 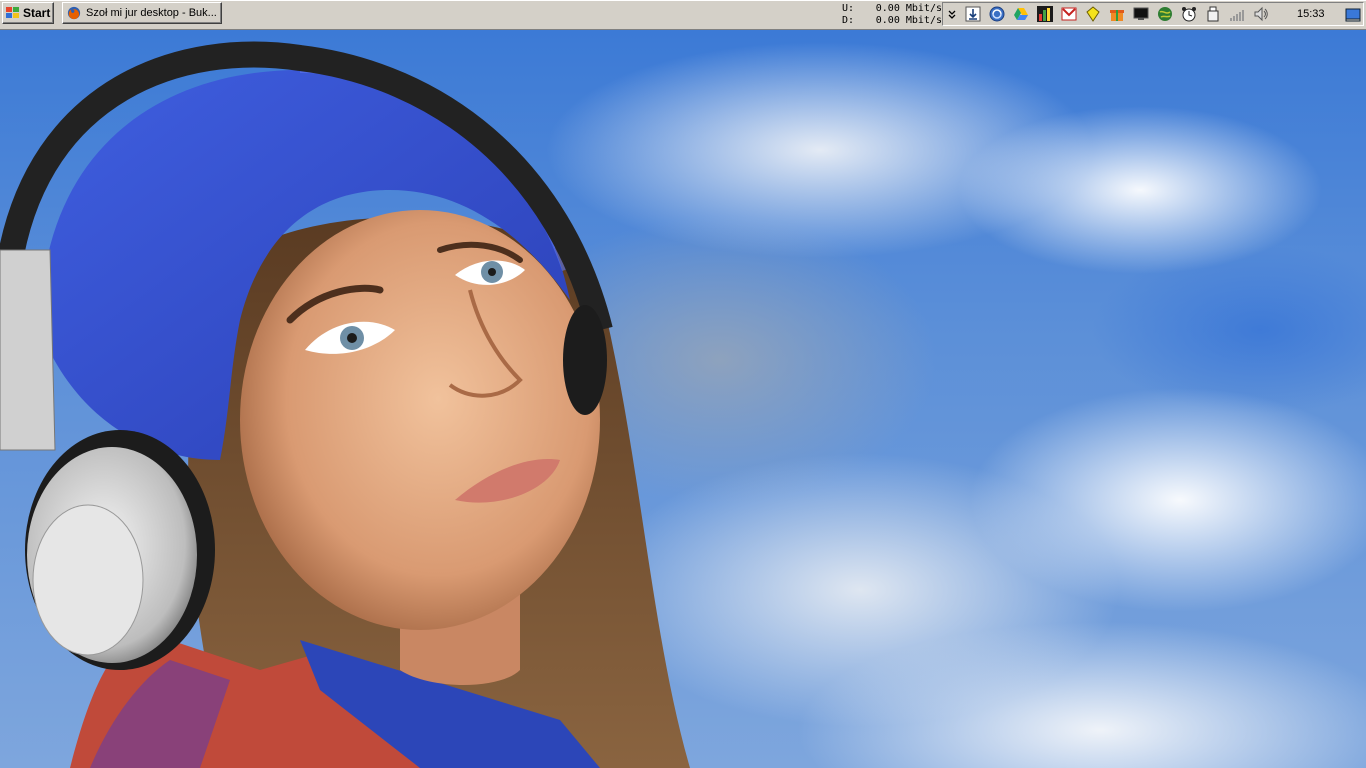 I want to click on signal-strength-icon, so click(x=1237, y=14).